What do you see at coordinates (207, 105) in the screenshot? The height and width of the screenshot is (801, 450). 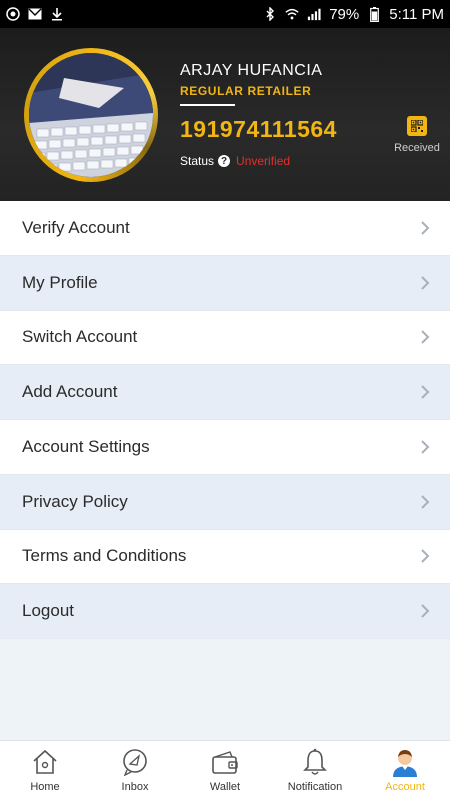 I see `role-divider` at bounding box center [207, 105].